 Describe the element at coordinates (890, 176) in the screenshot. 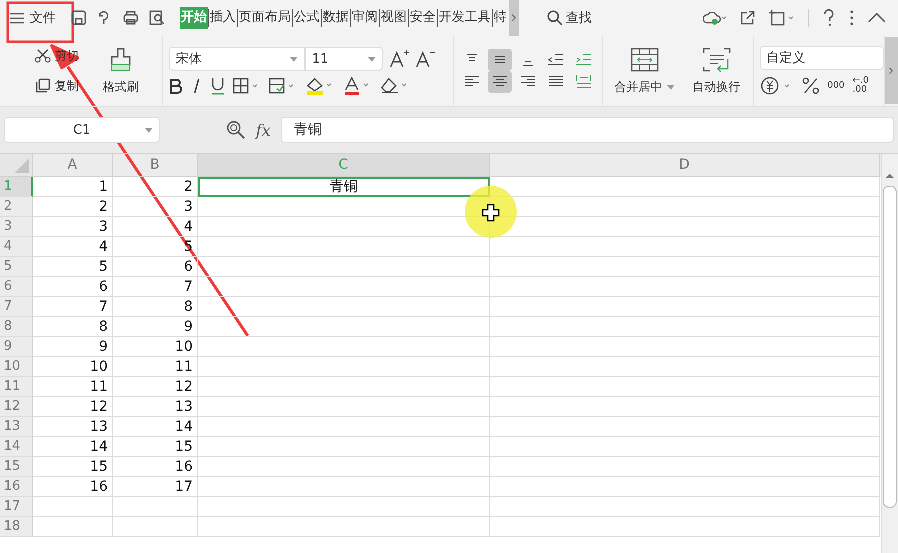

I see `scroll-up-icon` at that location.